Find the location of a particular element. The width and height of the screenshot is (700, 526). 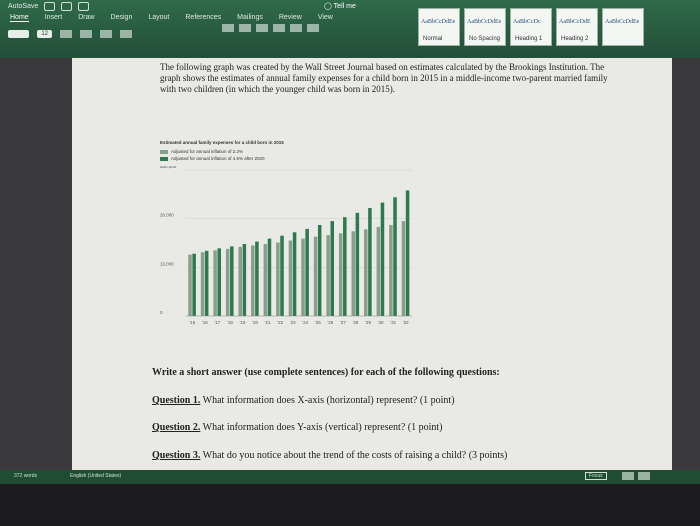

x-tick-label: '21 is located at coordinates (268, 322).